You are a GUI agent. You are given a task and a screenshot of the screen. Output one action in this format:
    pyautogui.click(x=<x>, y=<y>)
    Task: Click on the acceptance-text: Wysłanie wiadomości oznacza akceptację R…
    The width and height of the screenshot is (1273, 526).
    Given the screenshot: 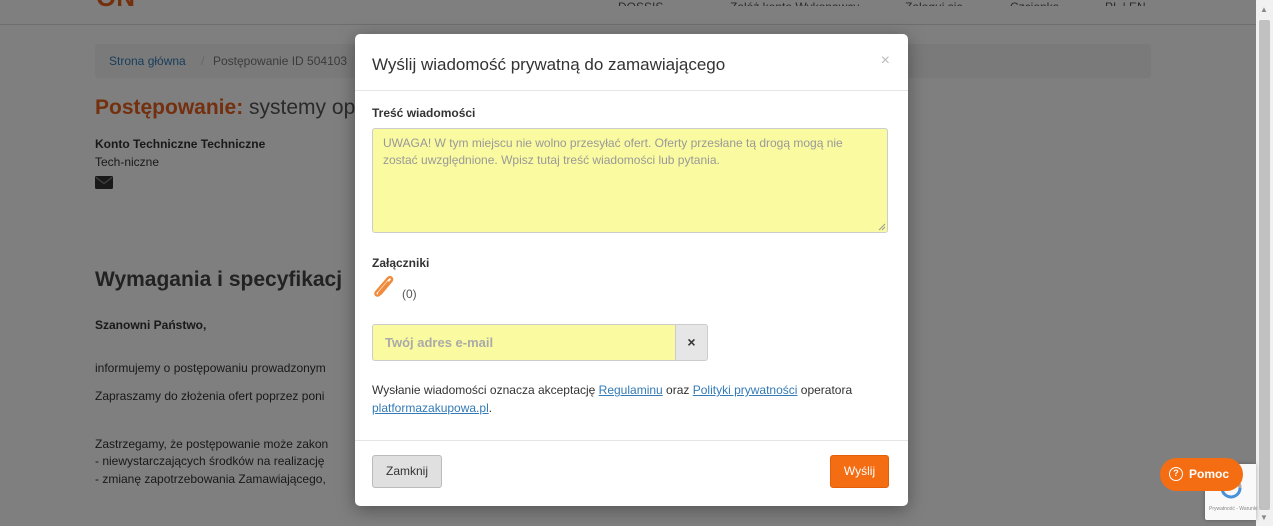 What is the action you would take?
    pyautogui.click(x=630, y=399)
    